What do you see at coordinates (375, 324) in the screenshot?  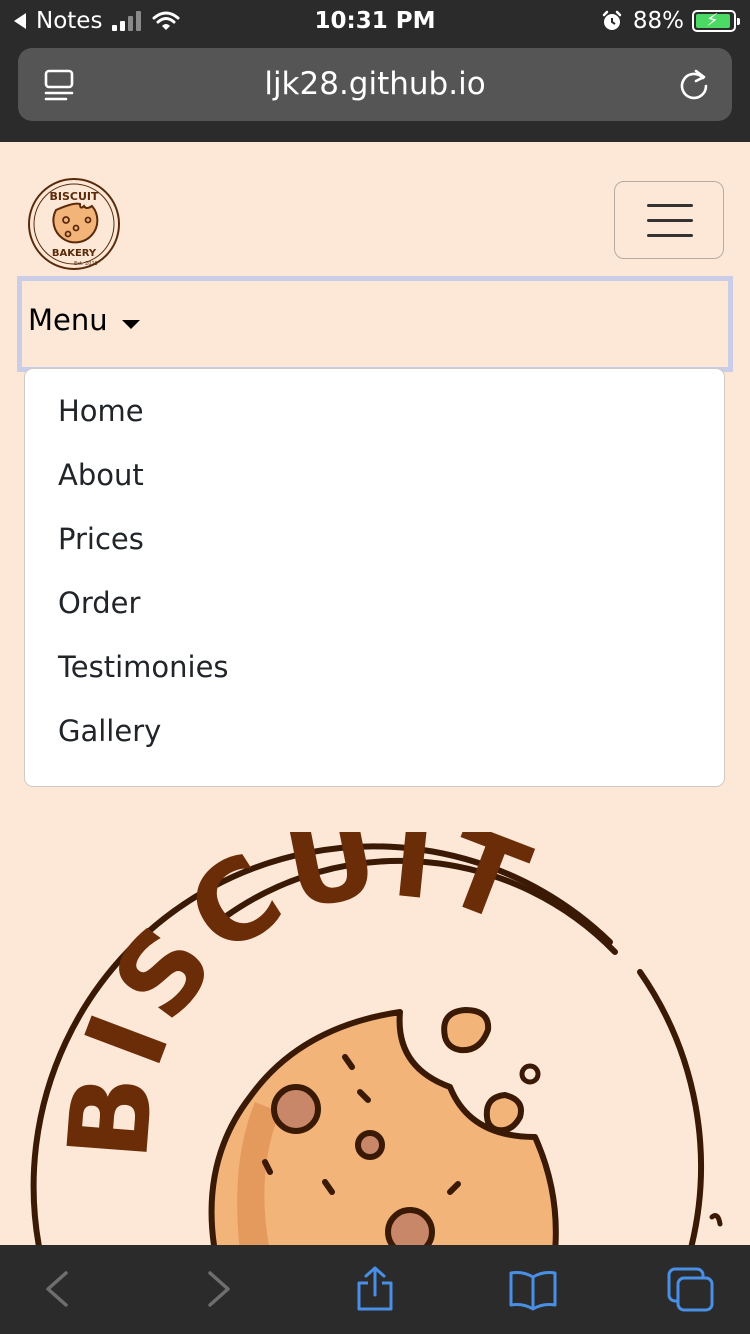 I see `menu-dropdown-toggle: Menu` at bounding box center [375, 324].